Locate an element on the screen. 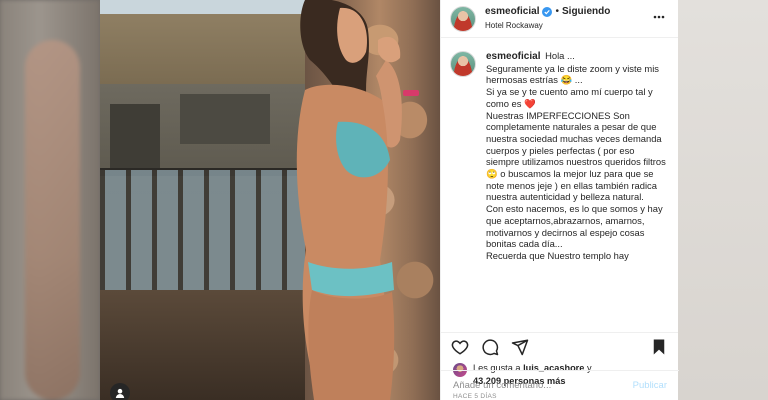 The width and height of the screenshot is (768, 400). action-bar is located at coordinates (559, 346).